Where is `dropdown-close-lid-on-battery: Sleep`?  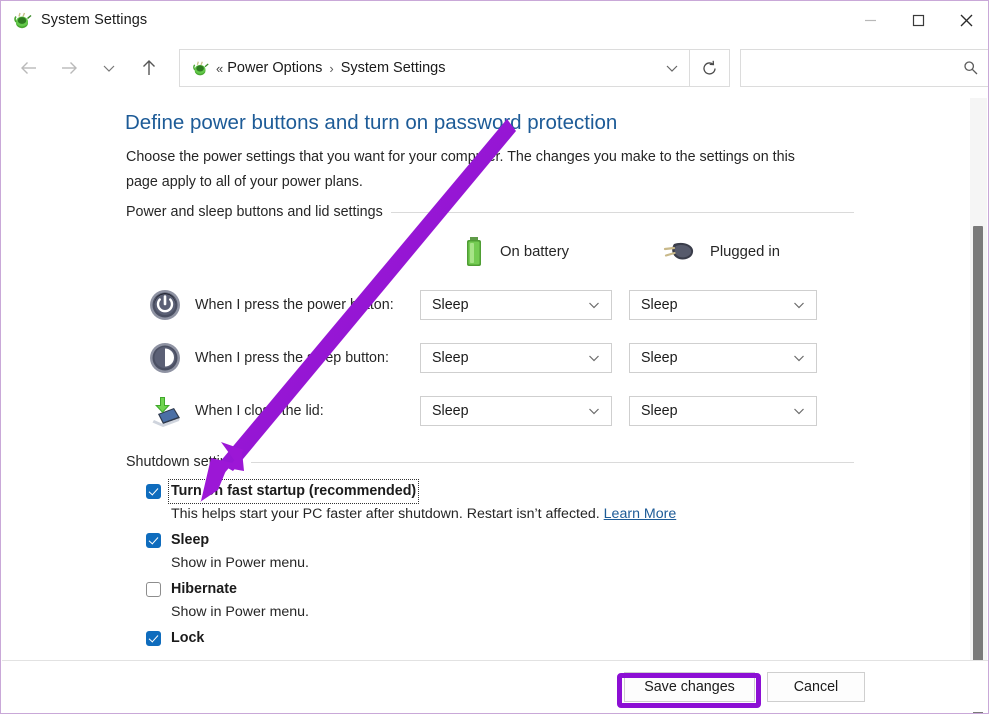
dropdown-close-lid-on-battery: Sleep is located at coordinates (516, 411).